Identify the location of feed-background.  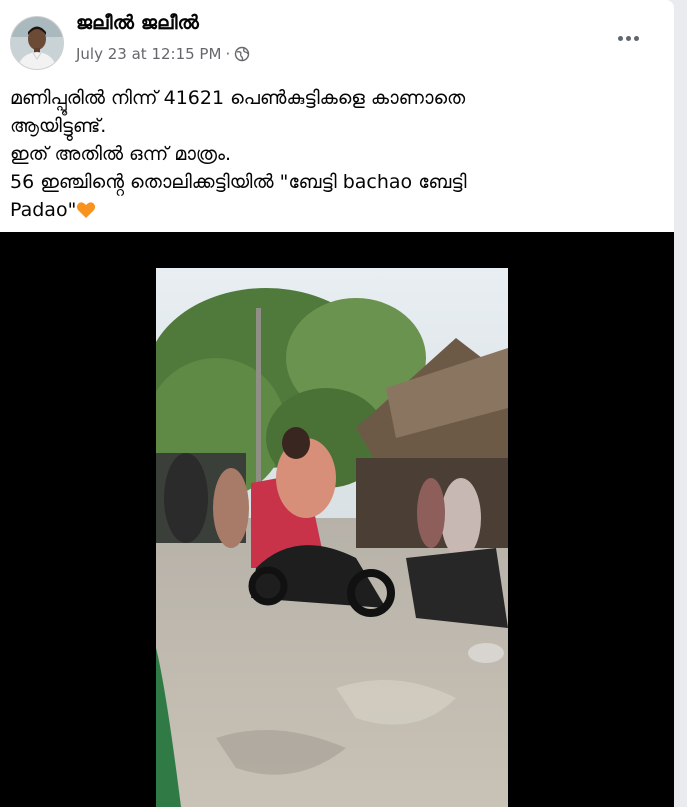
(680, 403).